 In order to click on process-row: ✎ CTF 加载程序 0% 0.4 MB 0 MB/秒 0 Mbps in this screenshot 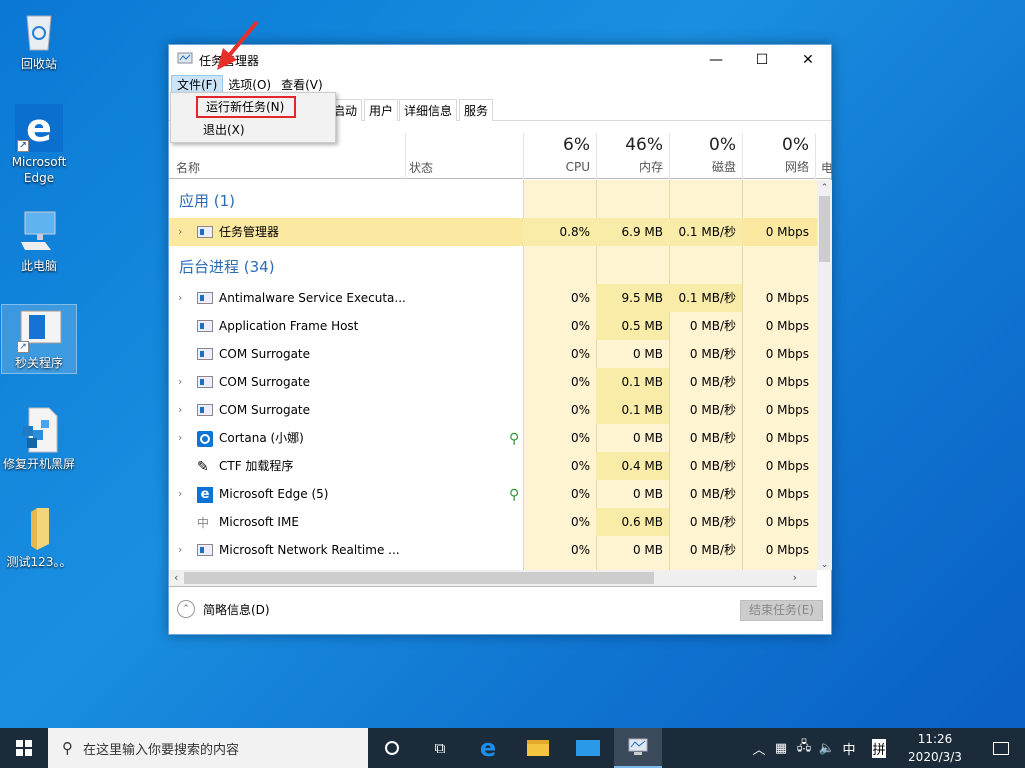, I will do `click(493, 466)`.